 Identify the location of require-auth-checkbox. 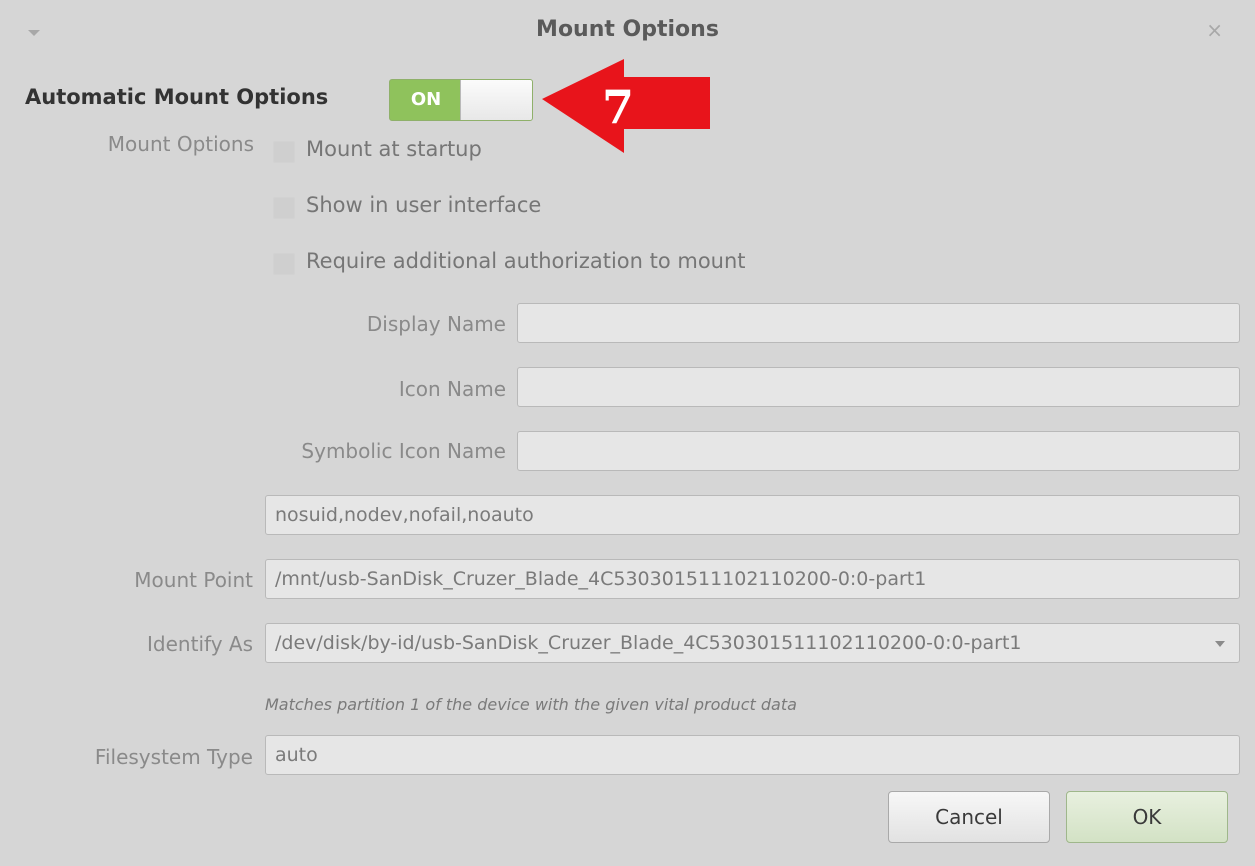
(284, 264).